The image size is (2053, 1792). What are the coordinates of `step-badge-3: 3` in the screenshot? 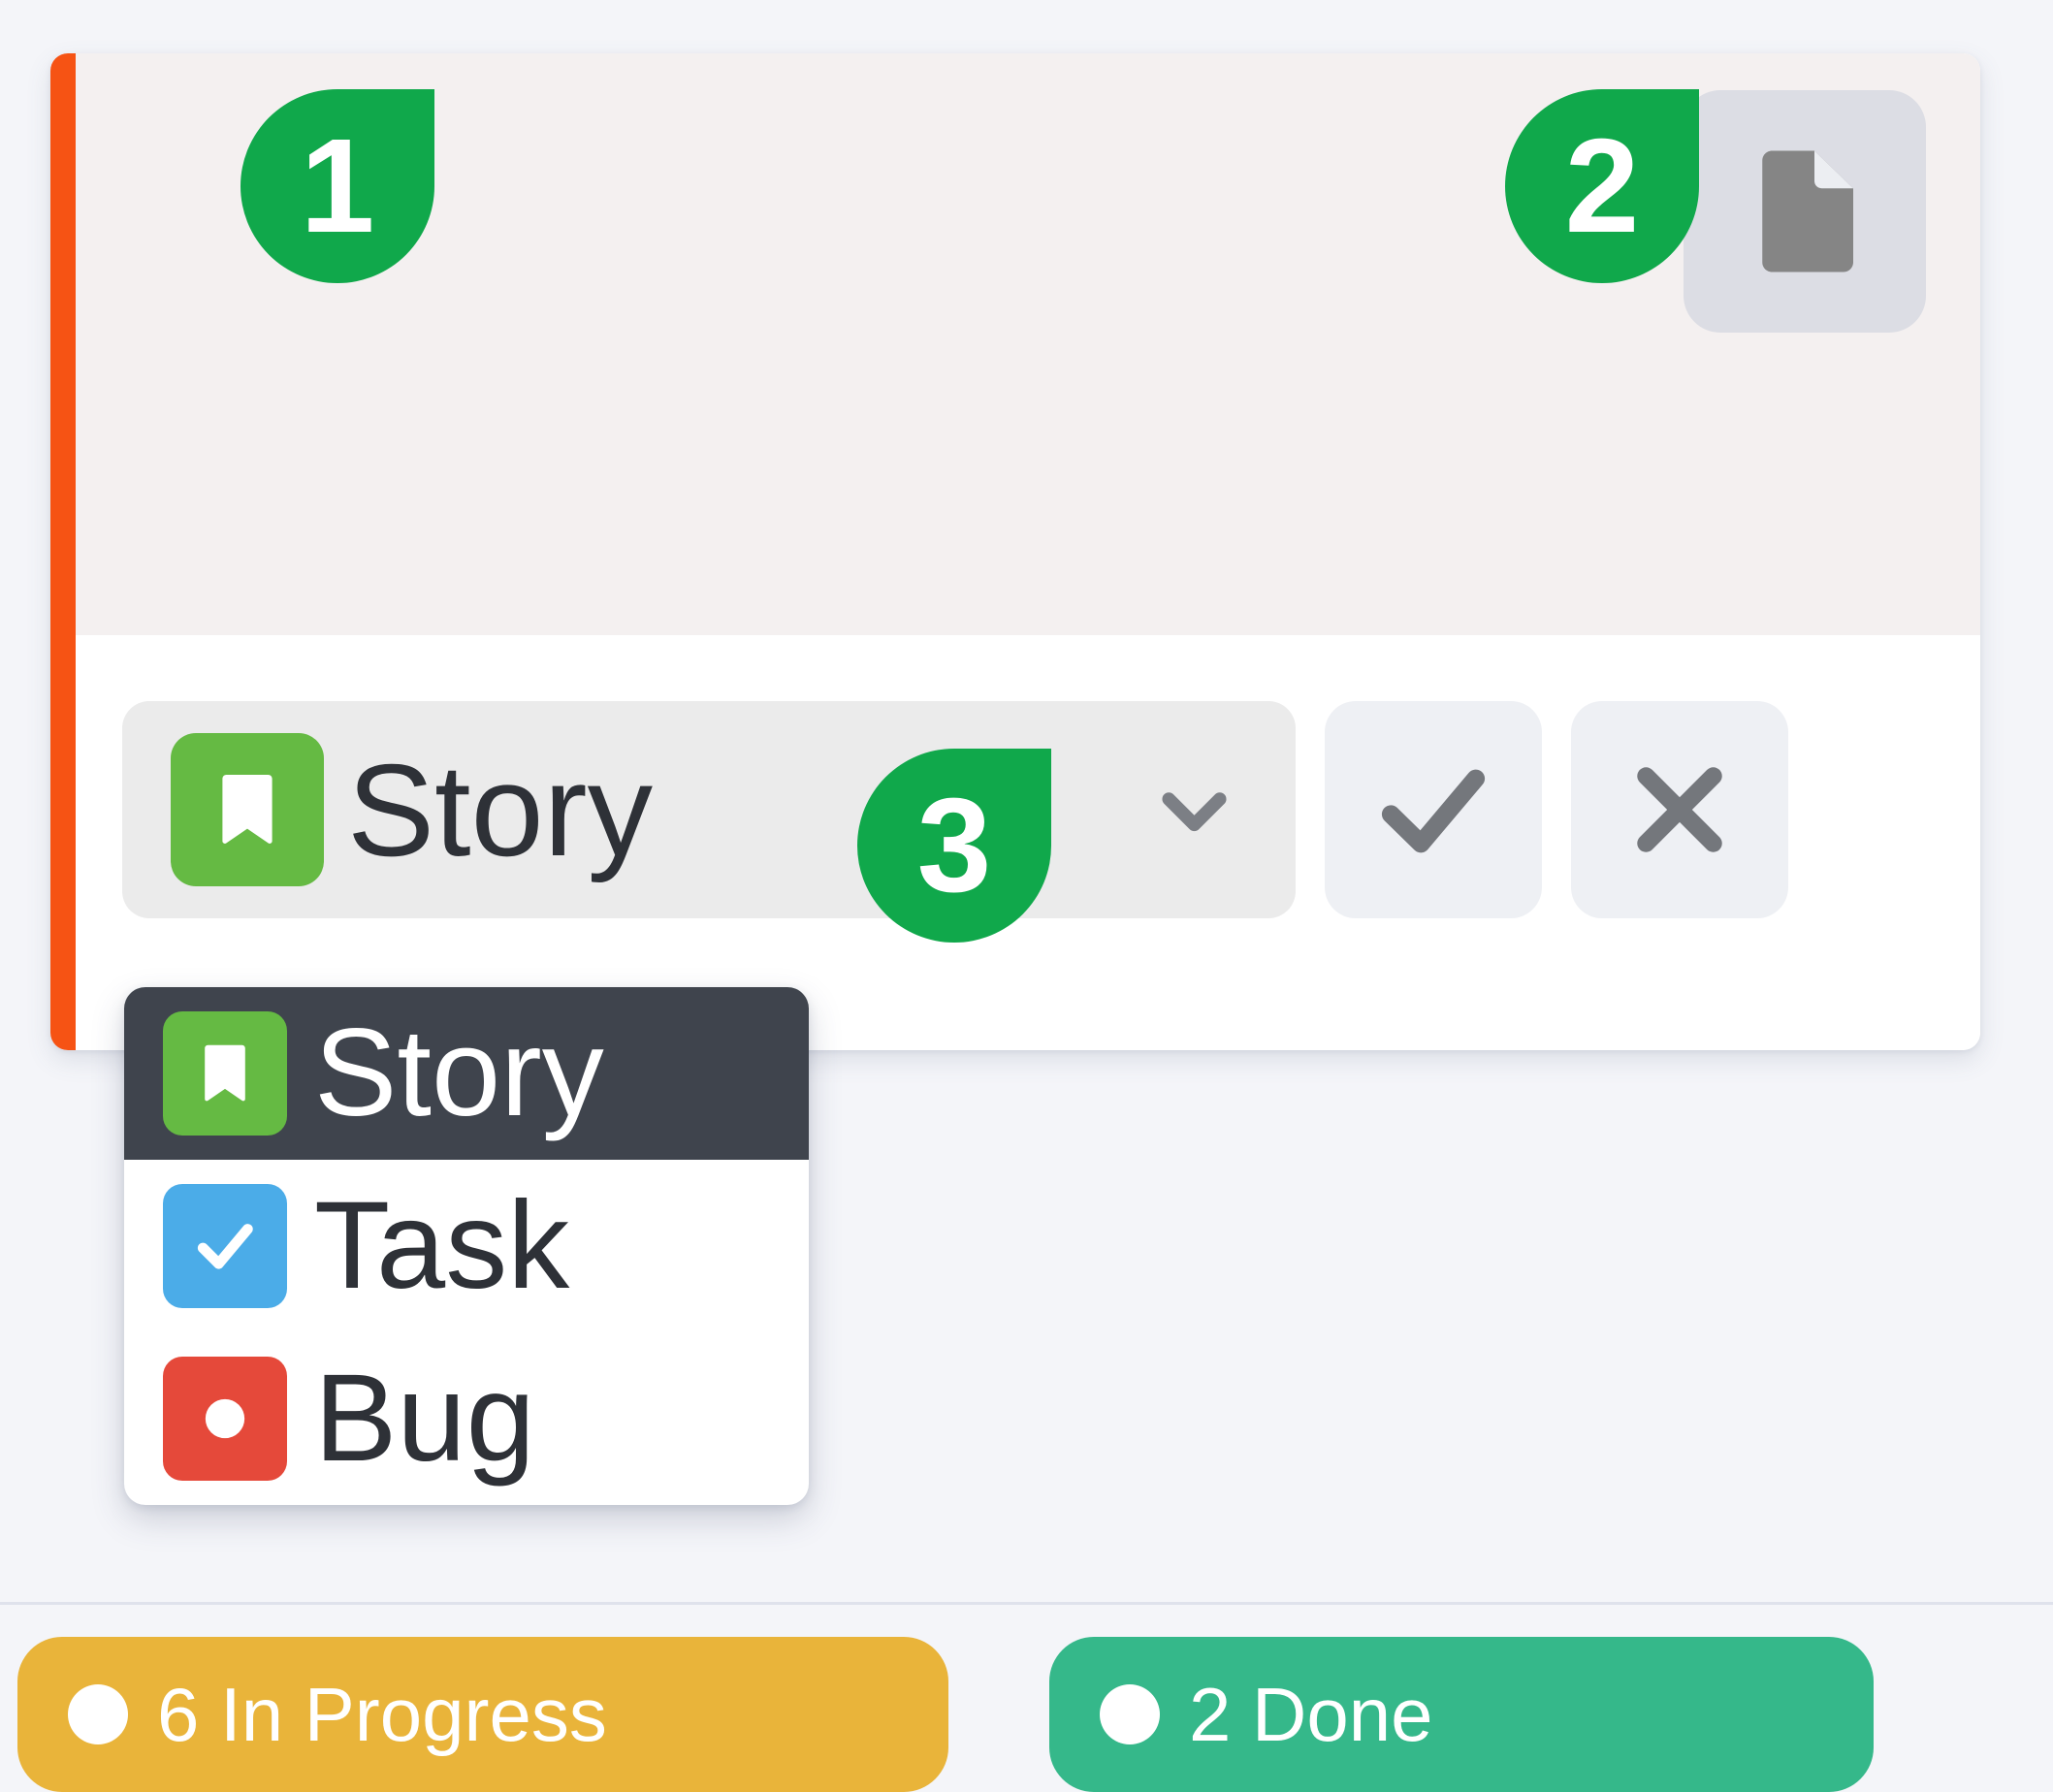 It's located at (954, 846).